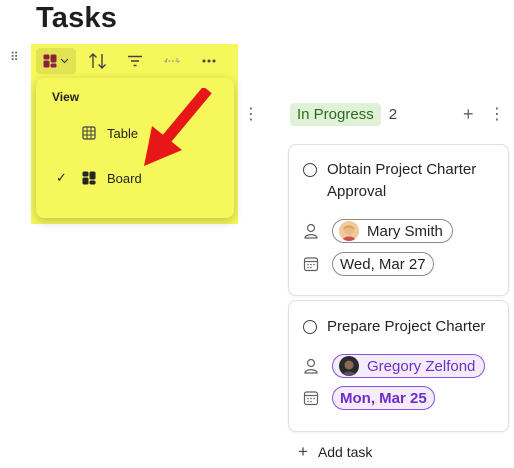 The image size is (514, 468). Describe the element at coordinates (178, 127) in the screenshot. I see `annotation-arrow-icon` at that location.